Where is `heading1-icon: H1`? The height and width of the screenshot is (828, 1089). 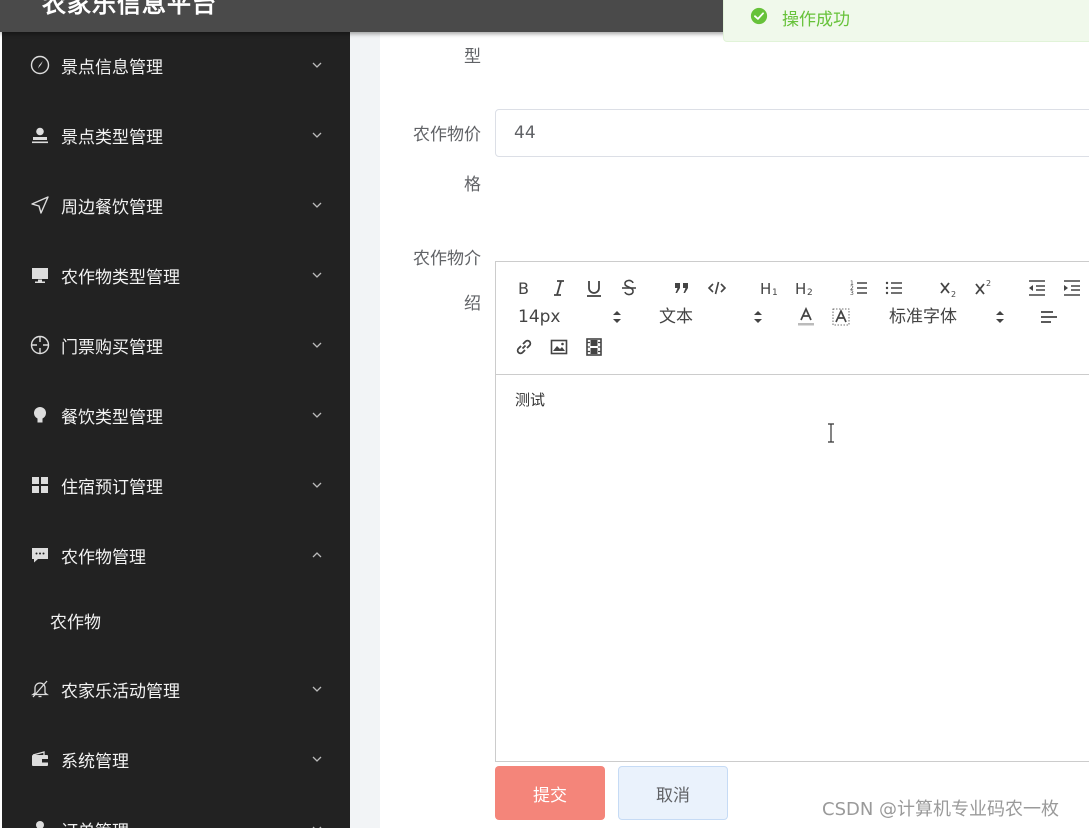
heading1-icon: H1 is located at coordinates (770, 288).